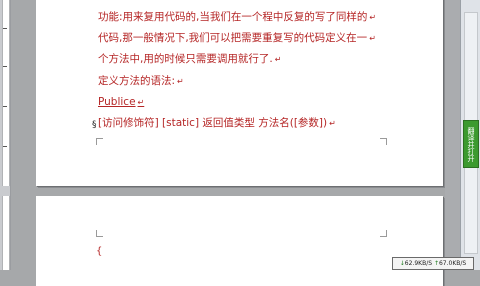 Image resolution: width=480 pixels, height=286 pixels. Describe the element at coordinates (217, 123) in the screenshot. I see `text-line: [访问修饰符] [static] 返回值类型 方法名([参数]) ↵` at that location.